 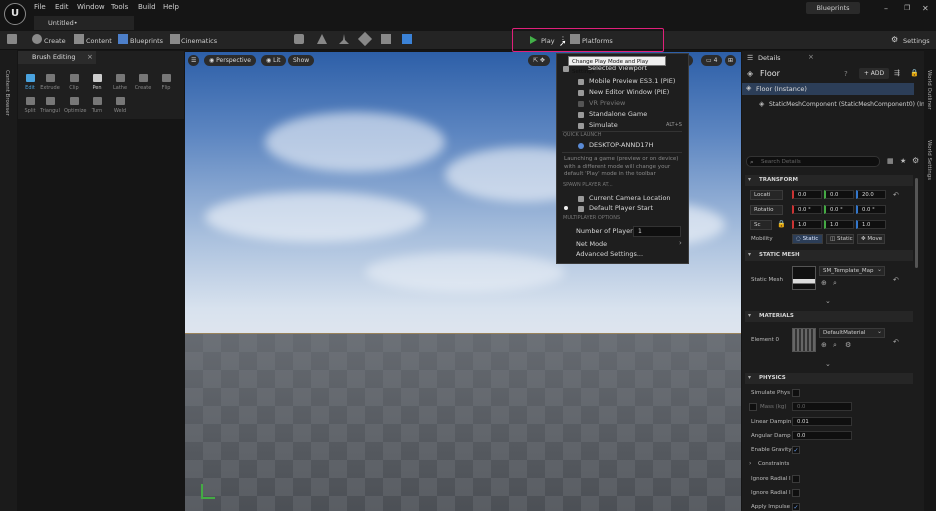 I want to click on perspective-button: ◉ Perspective, so click(x=230, y=60).